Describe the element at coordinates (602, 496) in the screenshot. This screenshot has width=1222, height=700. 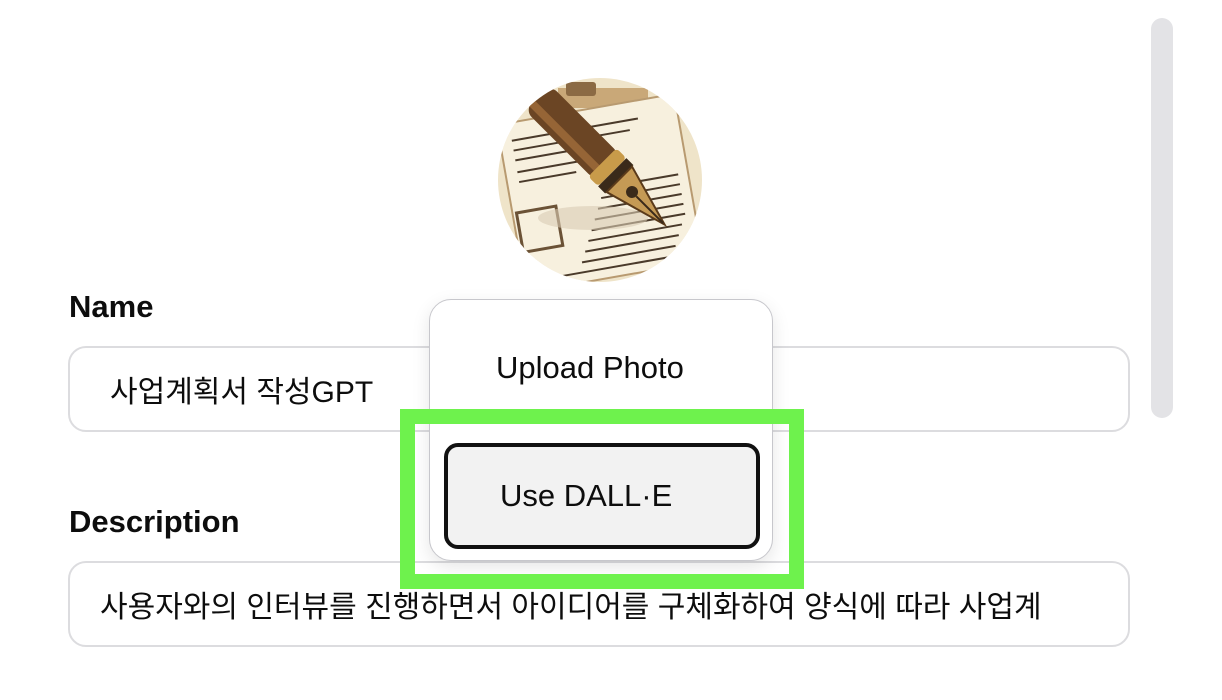
I see `use-dalle-menu-item: Use DALL·E` at that location.